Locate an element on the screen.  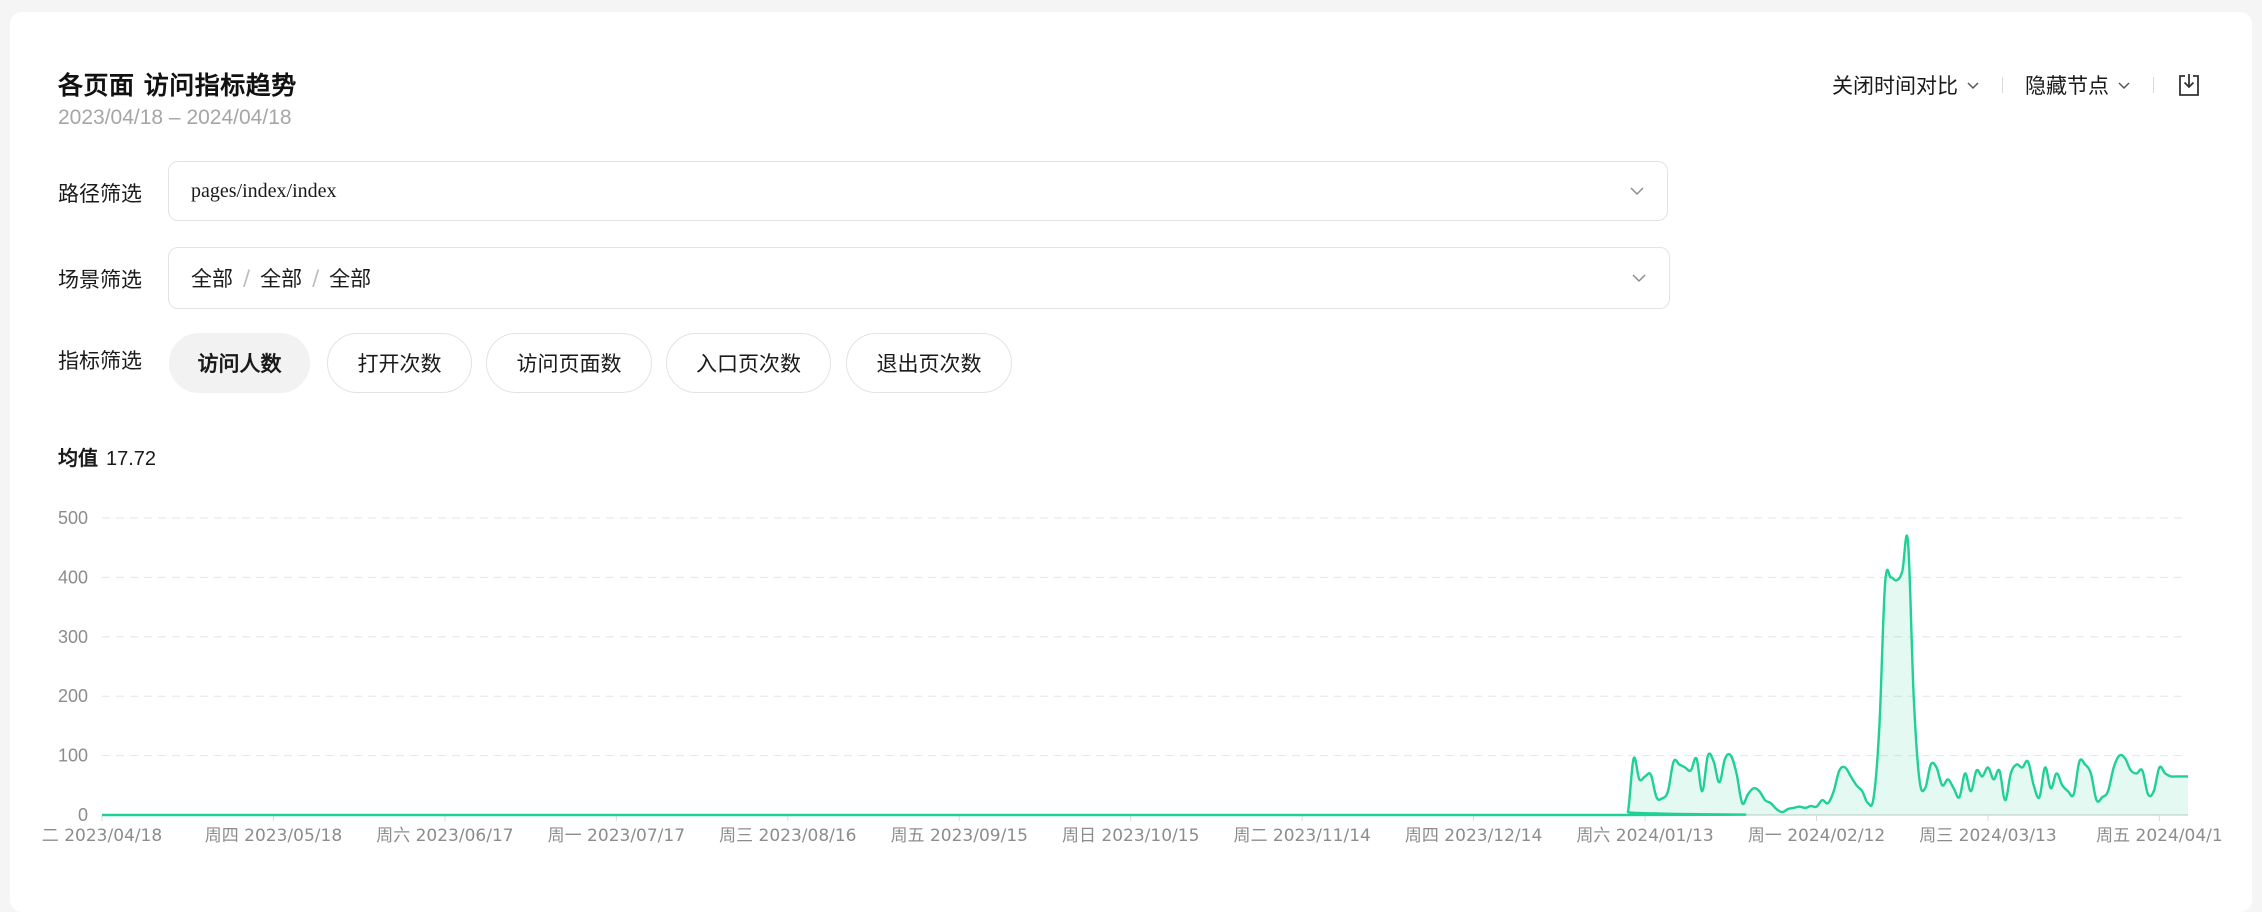
x-tick-label: 周一 2024/02/12 is located at coordinates (1816, 836).